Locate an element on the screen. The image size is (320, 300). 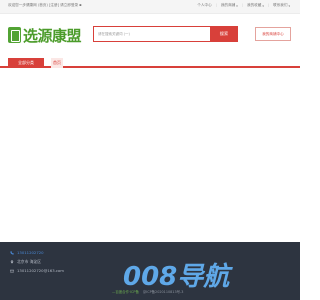
my-favorites-label: 我的收藏 is located at coordinates (254, 5).